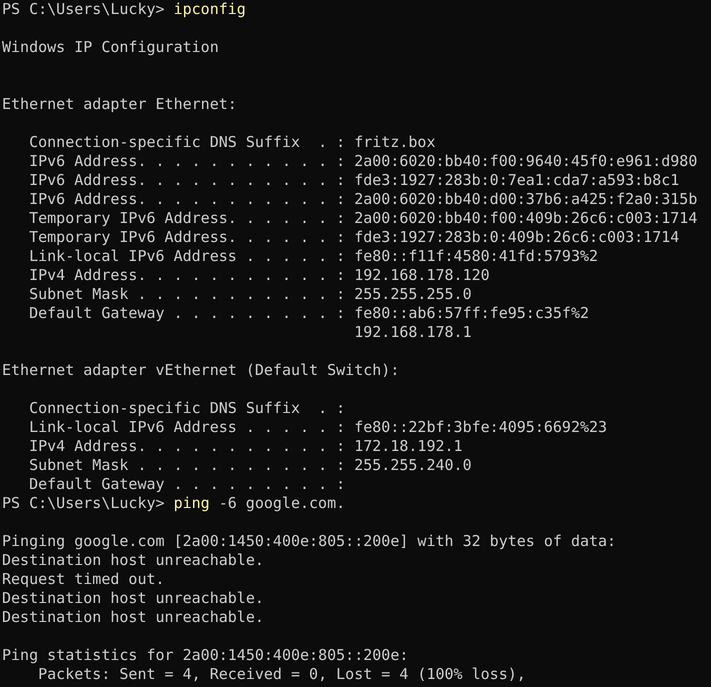 This screenshot has height=687, width=711. I want to click on output-line: IPv4 Address. . . . . . . . . . . : 172.18.192.1, so click(246, 446).